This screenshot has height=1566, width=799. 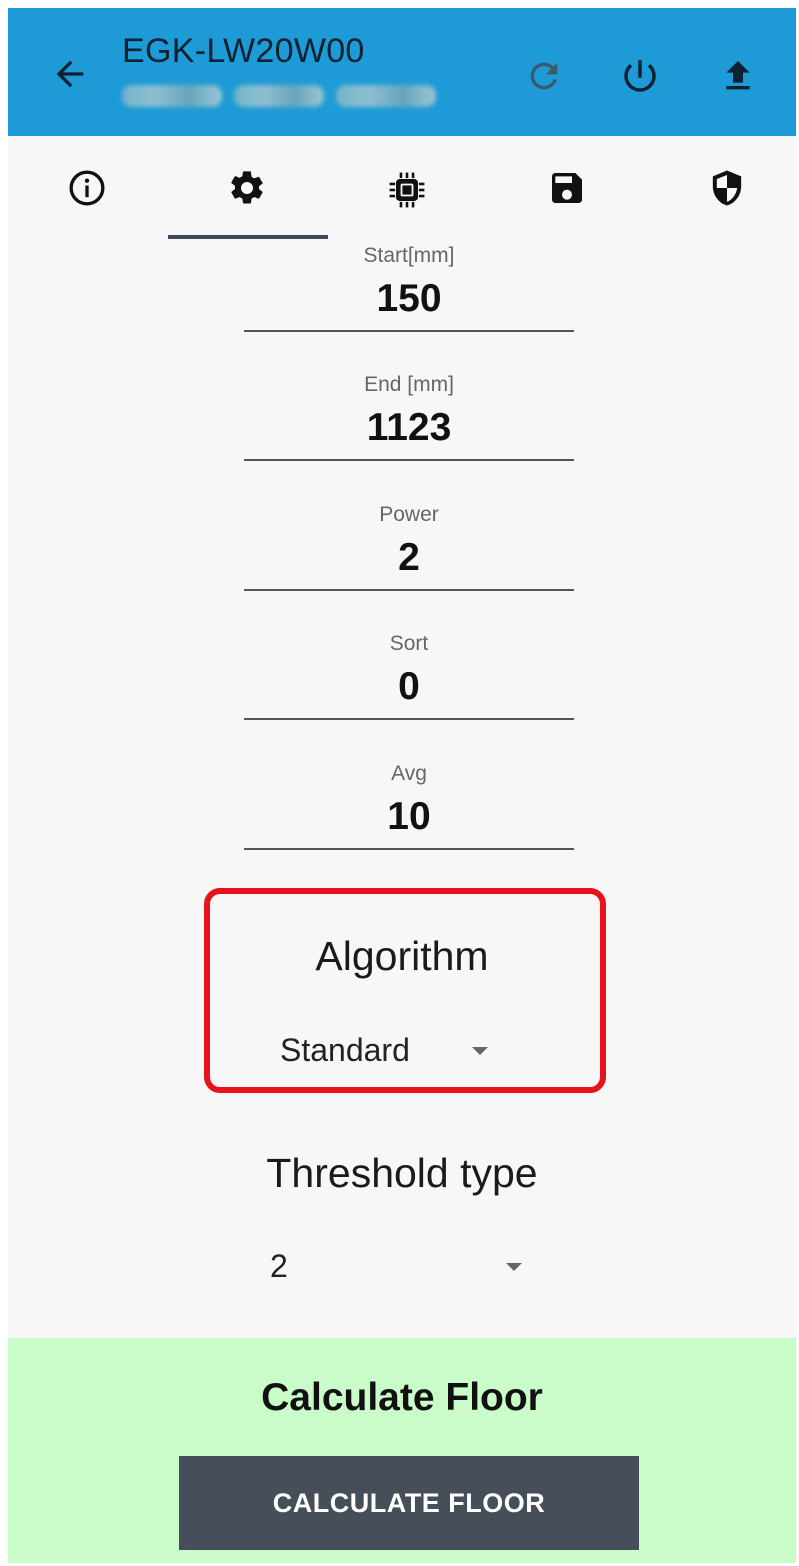 I want to click on upload-button, so click(x=738, y=76).